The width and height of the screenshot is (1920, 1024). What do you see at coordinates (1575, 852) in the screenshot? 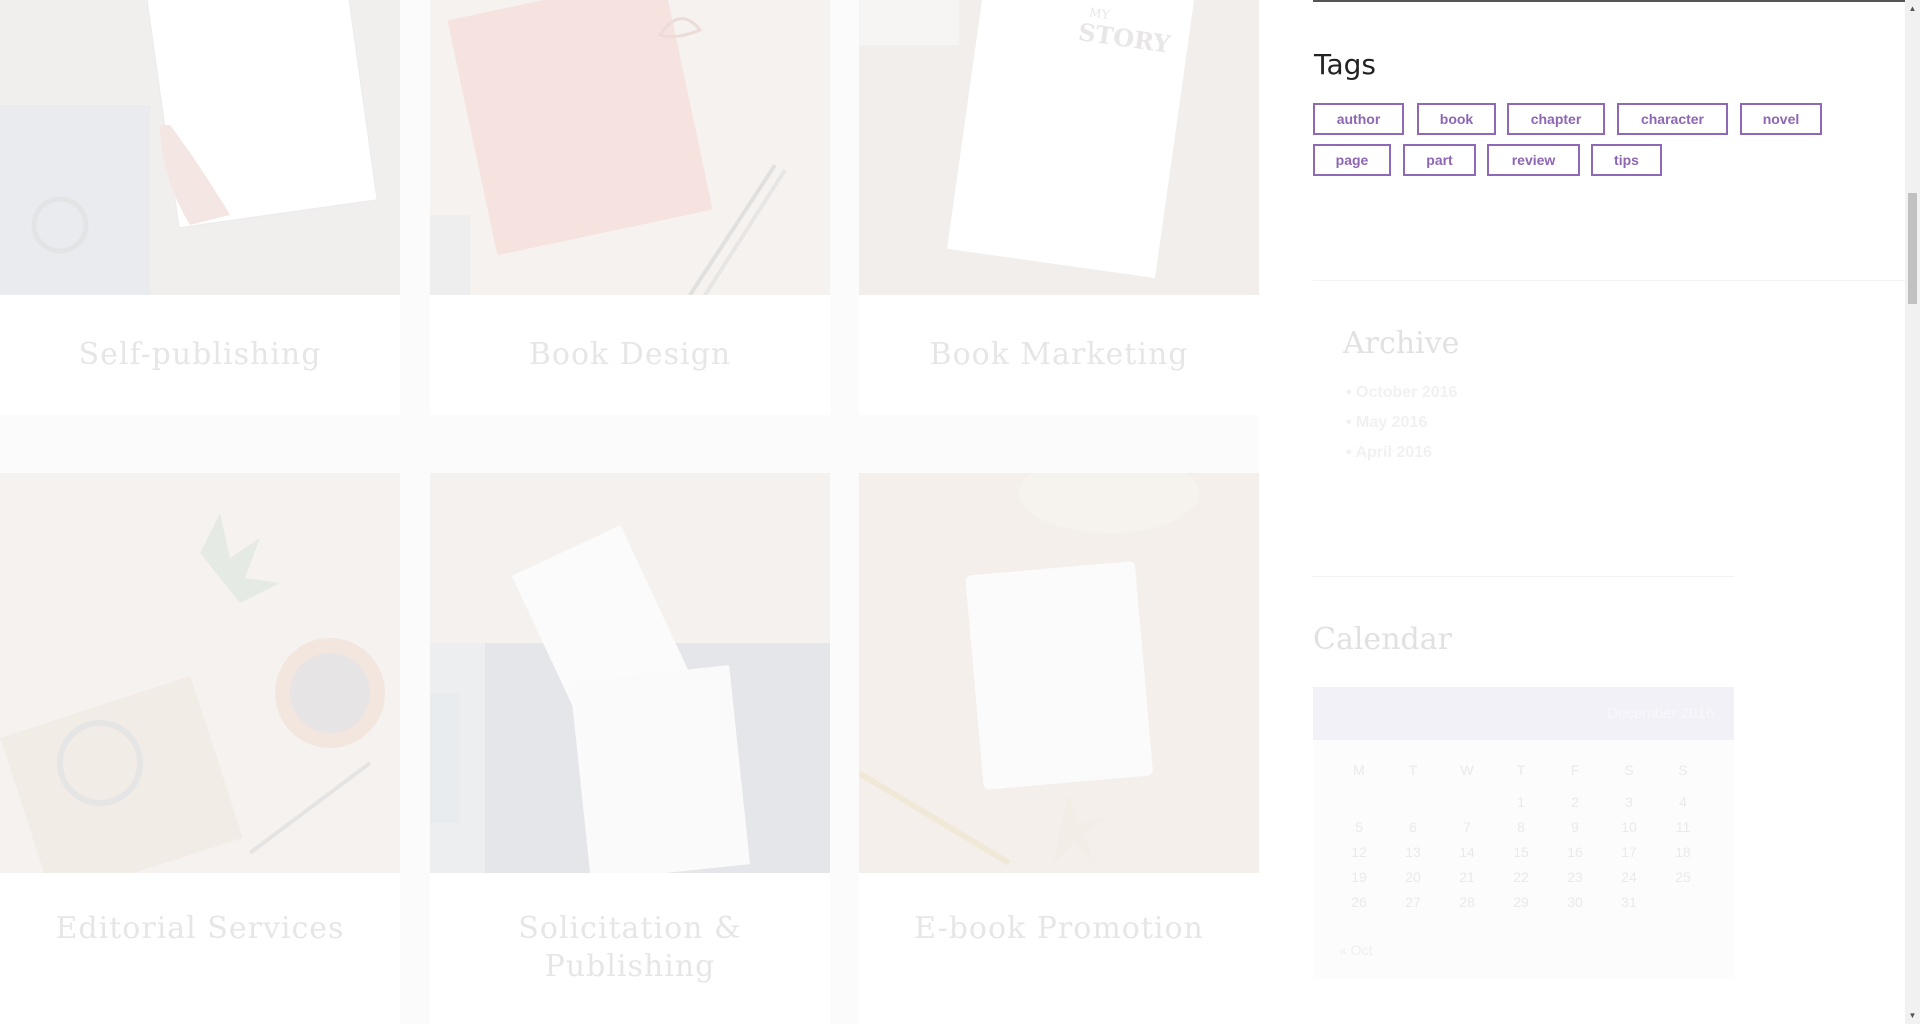
I see `calendar-day: 16` at bounding box center [1575, 852].